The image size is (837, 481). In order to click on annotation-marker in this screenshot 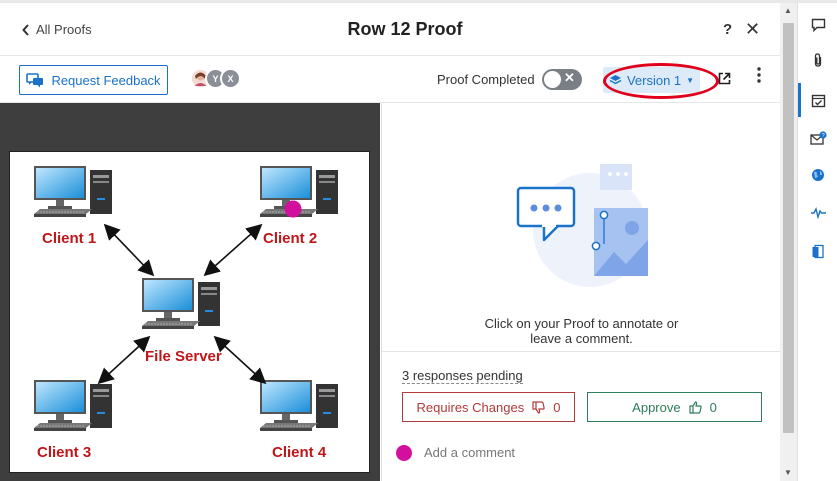, I will do `click(293, 209)`.